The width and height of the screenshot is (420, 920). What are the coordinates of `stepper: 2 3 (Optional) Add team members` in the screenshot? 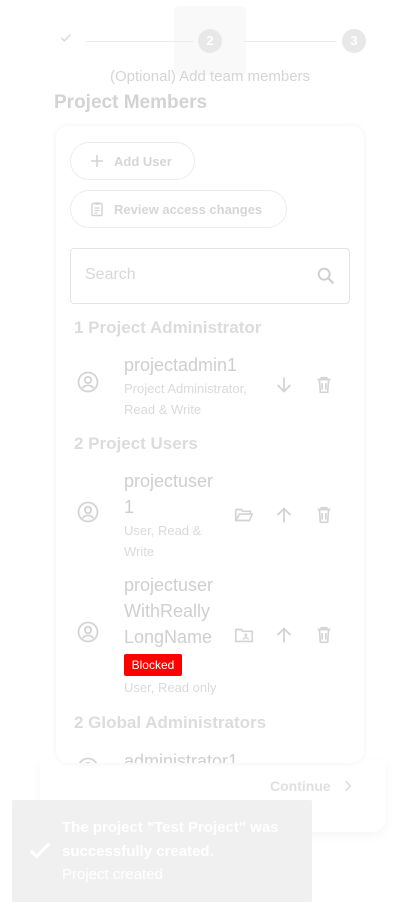 It's located at (210, 48).